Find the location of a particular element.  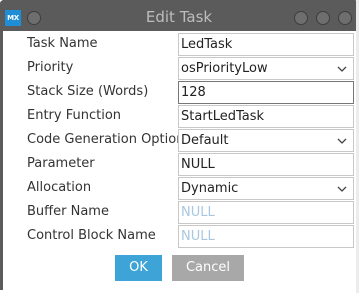

buffer-name-placeholder: NULL is located at coordinates (198, 212).